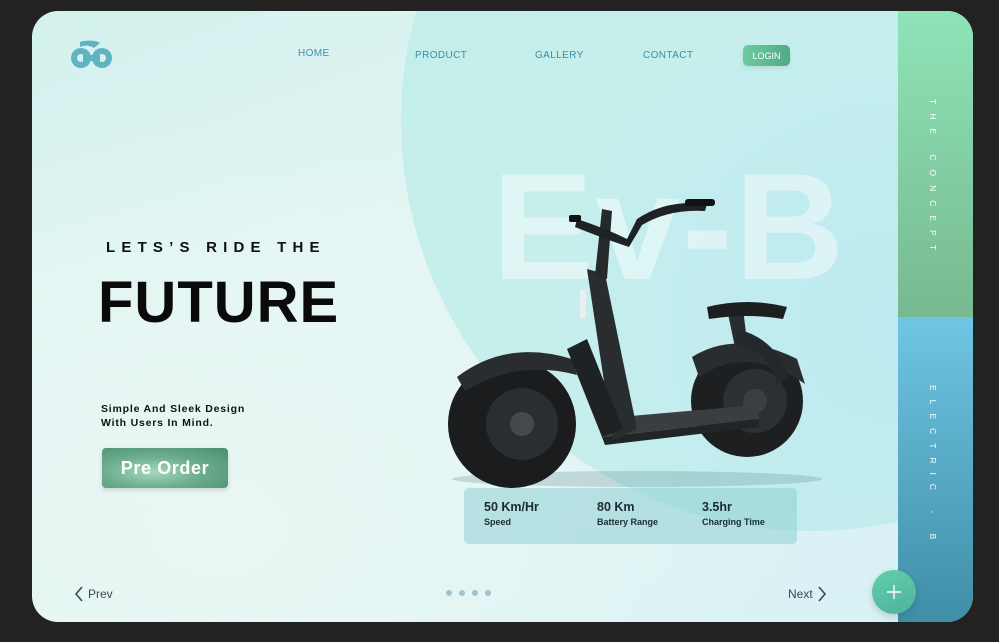  I want to click on spec-charge-value: 3.5hr, so click(717, 507).